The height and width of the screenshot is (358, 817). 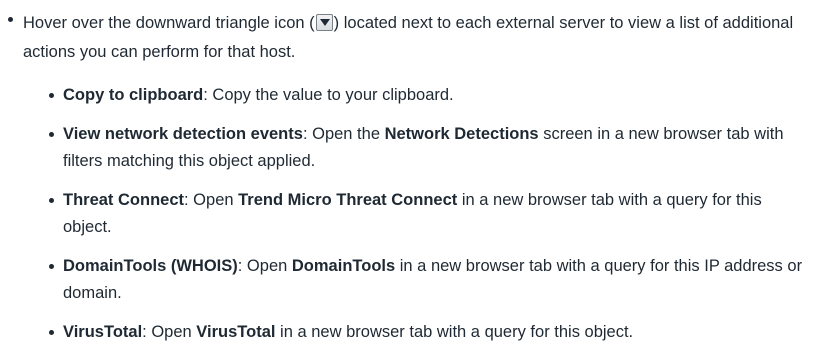 What do you see at coordinates (236, 332) in the screenshot?
I see `action-target-name: VirusTotal` at bounding box center [236, 332].